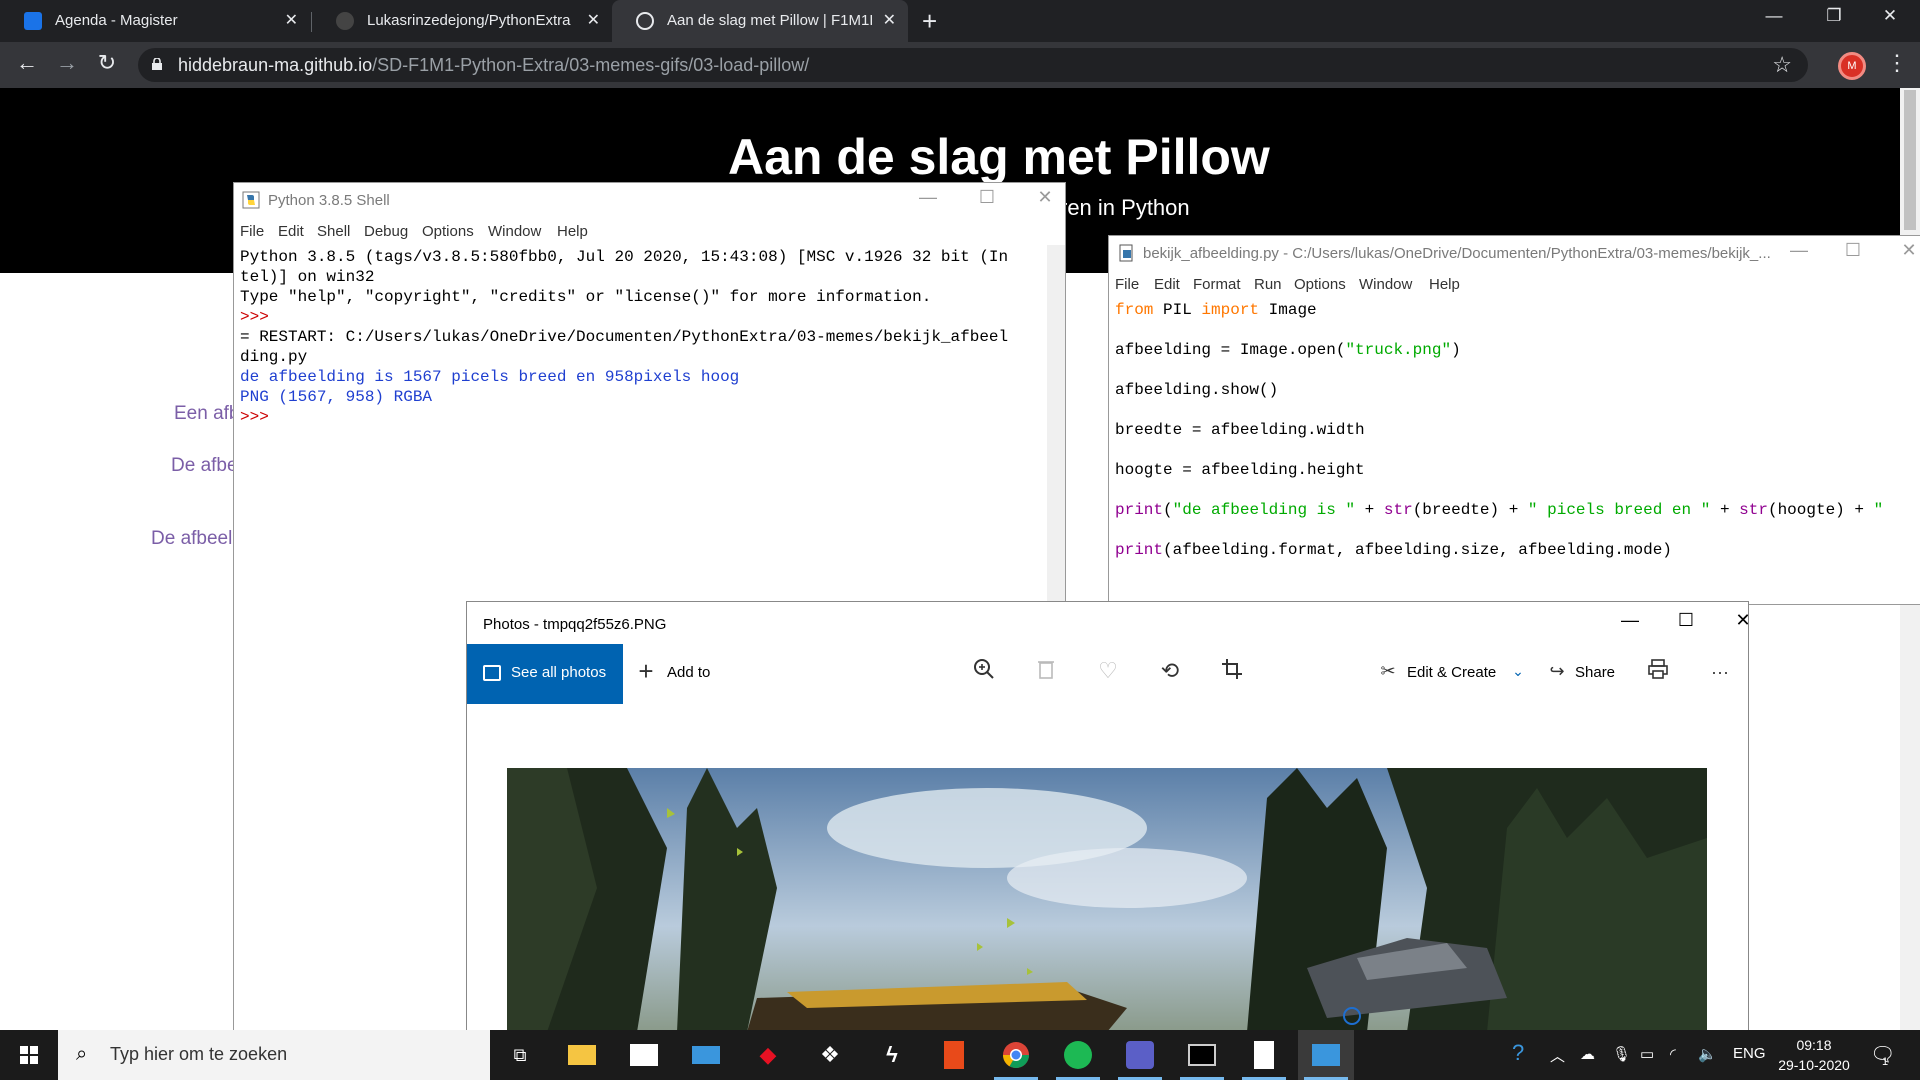 Image resolution: width=1920 pixels, height=1085 pixels. Describe the element at coordinates (1268, 284) in the screenshot. I see `menu-run: Run` at that location.